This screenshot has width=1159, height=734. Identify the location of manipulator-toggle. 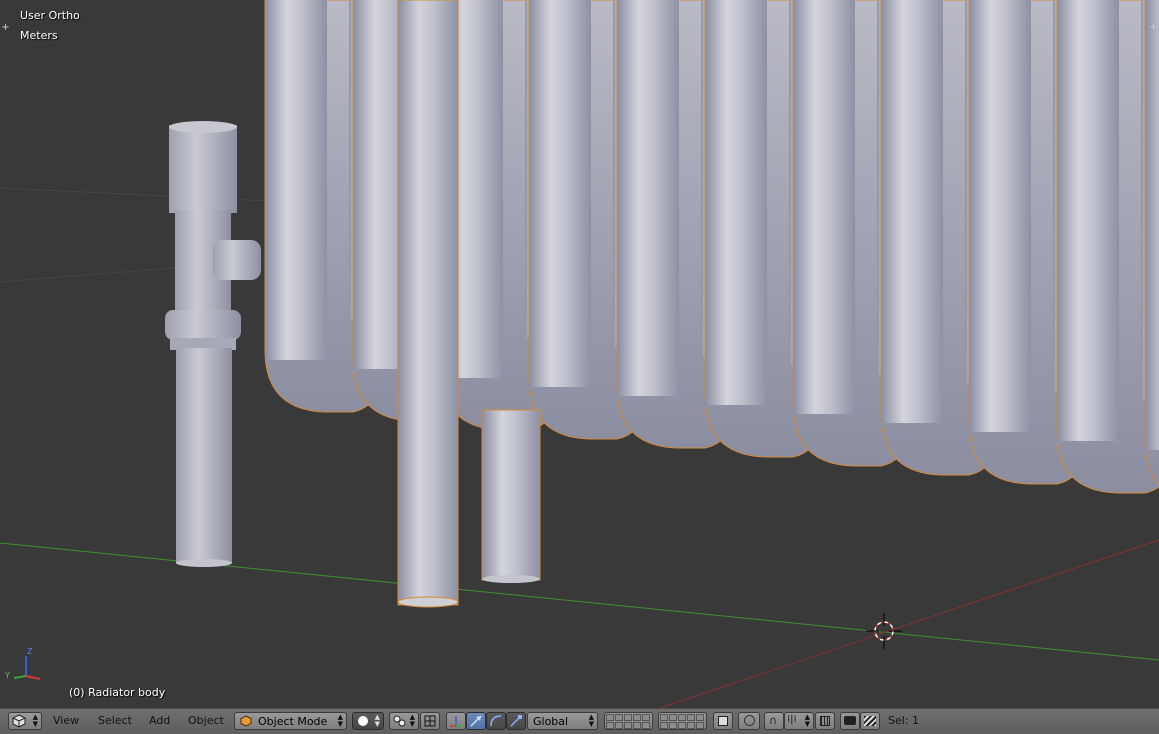
(430, 721).